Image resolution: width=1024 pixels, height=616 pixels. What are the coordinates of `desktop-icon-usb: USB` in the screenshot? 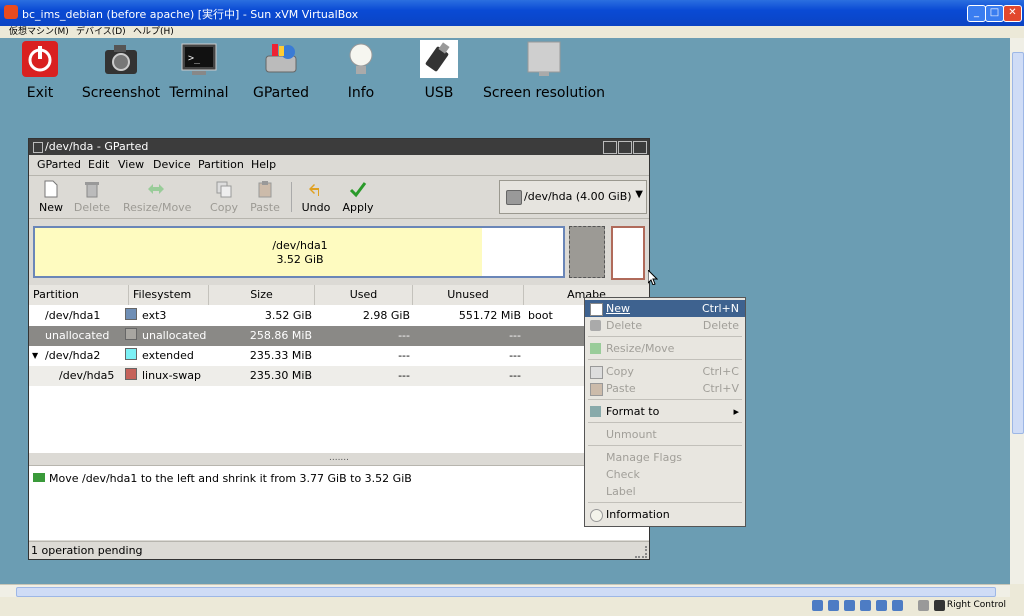 It's located at (439, 70).